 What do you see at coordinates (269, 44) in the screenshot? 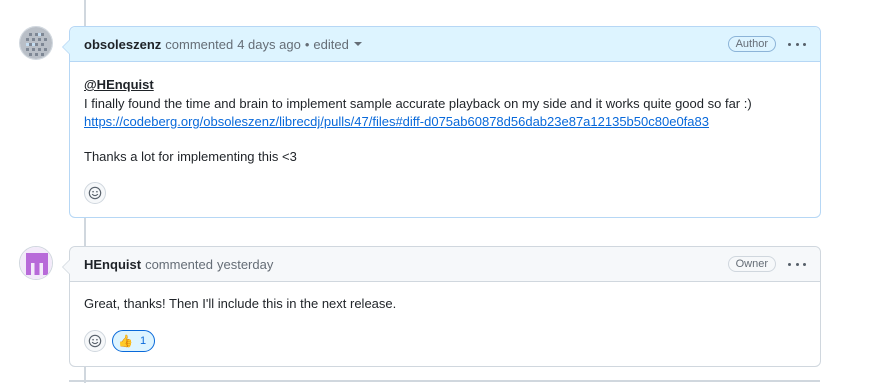
I see `comment-timestamp: 4 days ago` at bounding box center [269, 44].